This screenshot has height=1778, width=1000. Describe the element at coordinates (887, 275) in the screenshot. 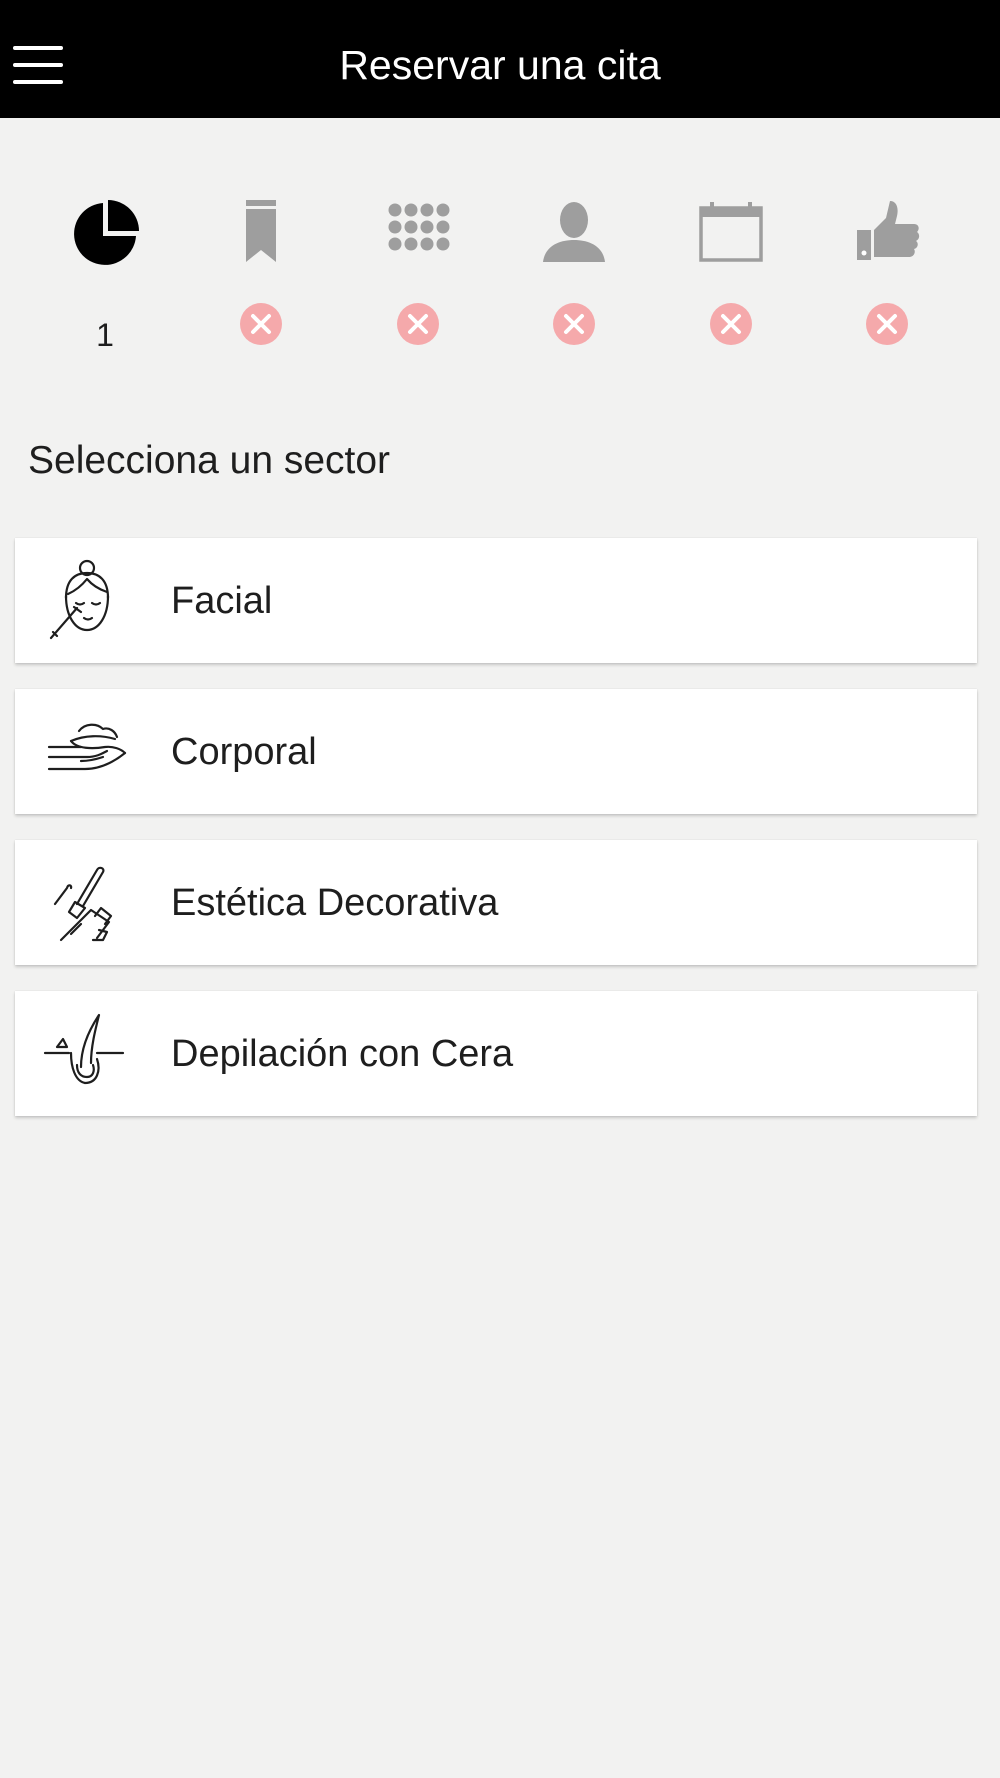

I see `step-confirm` at that location.